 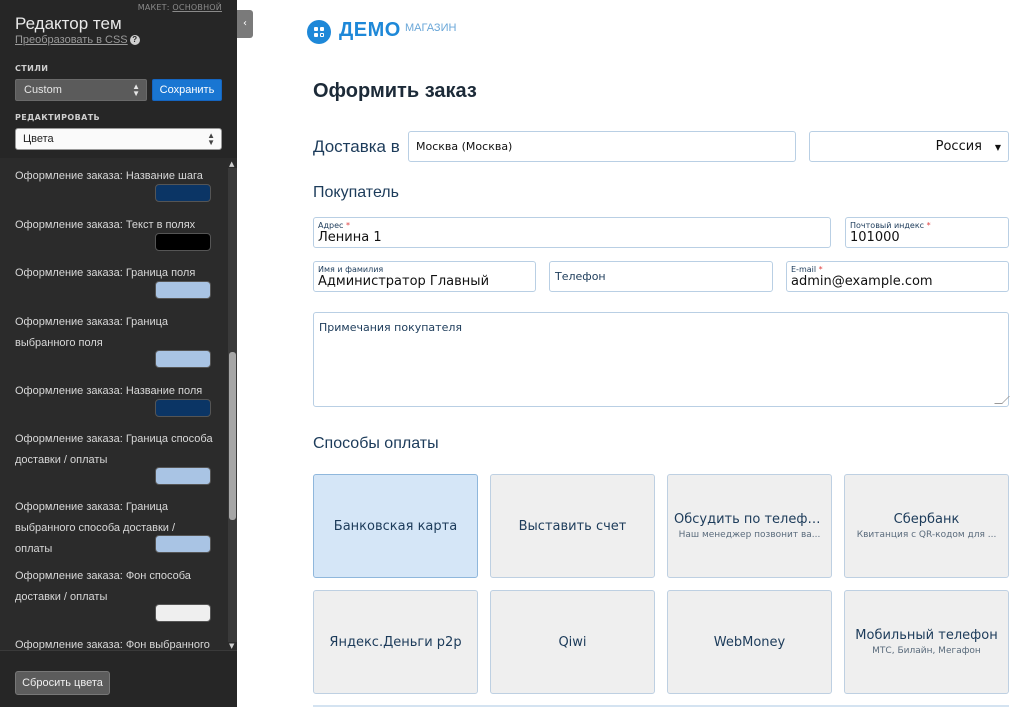 What do you see at coordinates (370, 30) in the screenshot?
I see `logo-word: ДЕМО` at bounding box center [370, 30].